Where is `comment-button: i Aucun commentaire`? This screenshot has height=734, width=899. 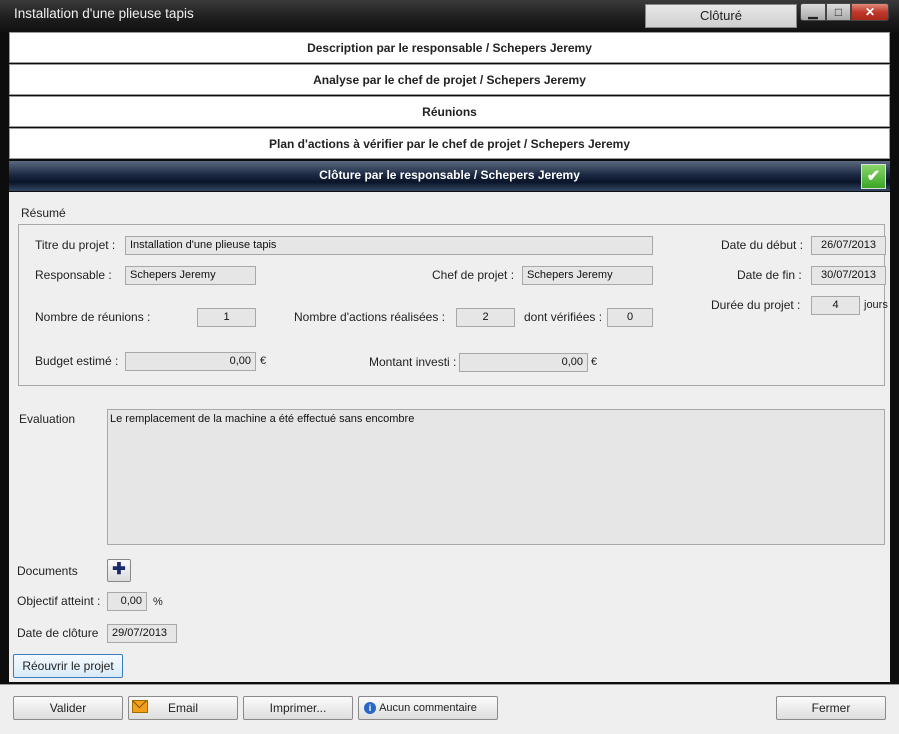 comment-button: i Aucun commentaire is located at coordinates (428, 708).